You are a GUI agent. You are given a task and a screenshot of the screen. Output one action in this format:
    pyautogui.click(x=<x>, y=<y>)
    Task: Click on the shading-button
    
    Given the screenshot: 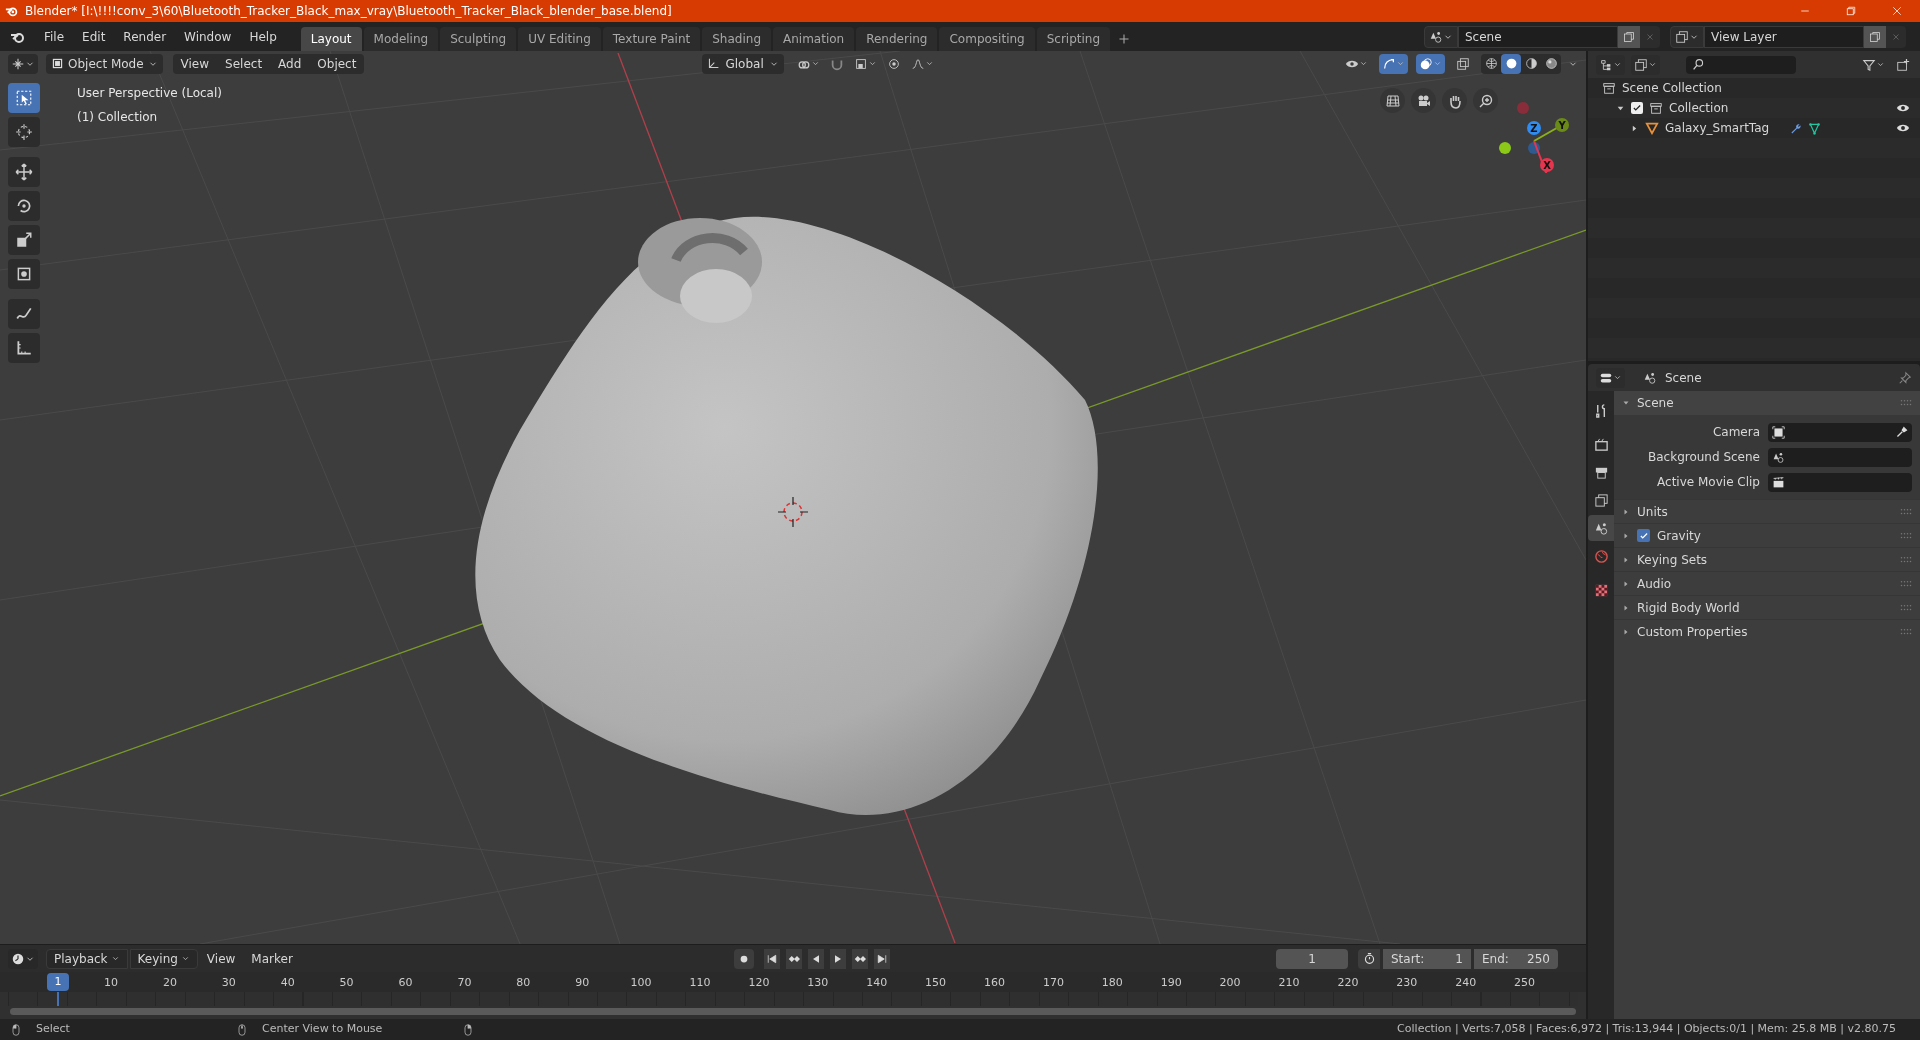 What is the action you would take?
    pyautogui.click(x=1511, y=63)
    